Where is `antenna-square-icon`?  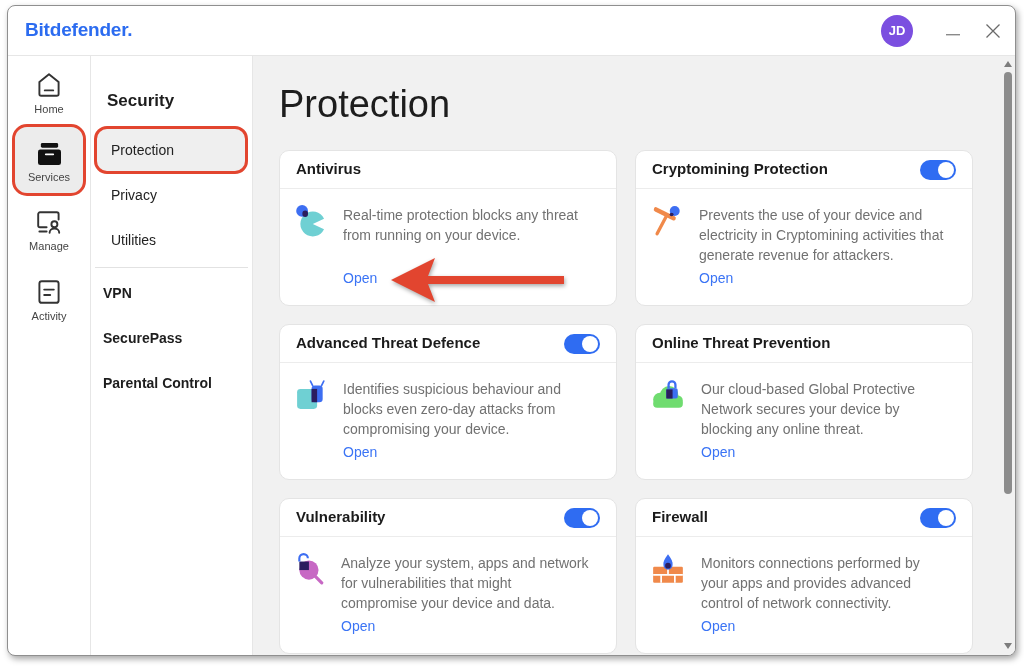
antenna-square-icon is located at coordinates (311, 395).